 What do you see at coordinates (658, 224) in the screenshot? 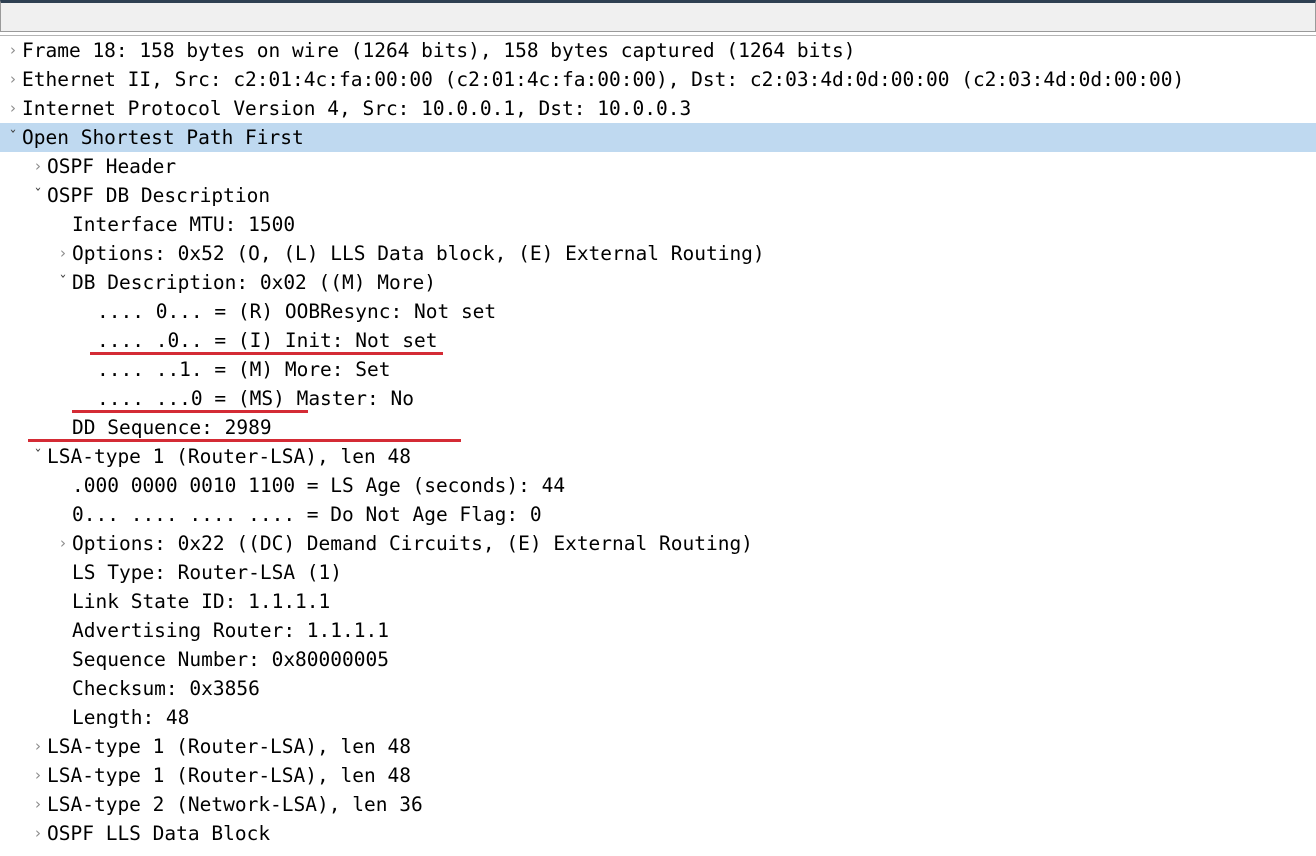
I see `detail-tree-row: ›Interface MTU: 1500` at bounding box center [658, 224].